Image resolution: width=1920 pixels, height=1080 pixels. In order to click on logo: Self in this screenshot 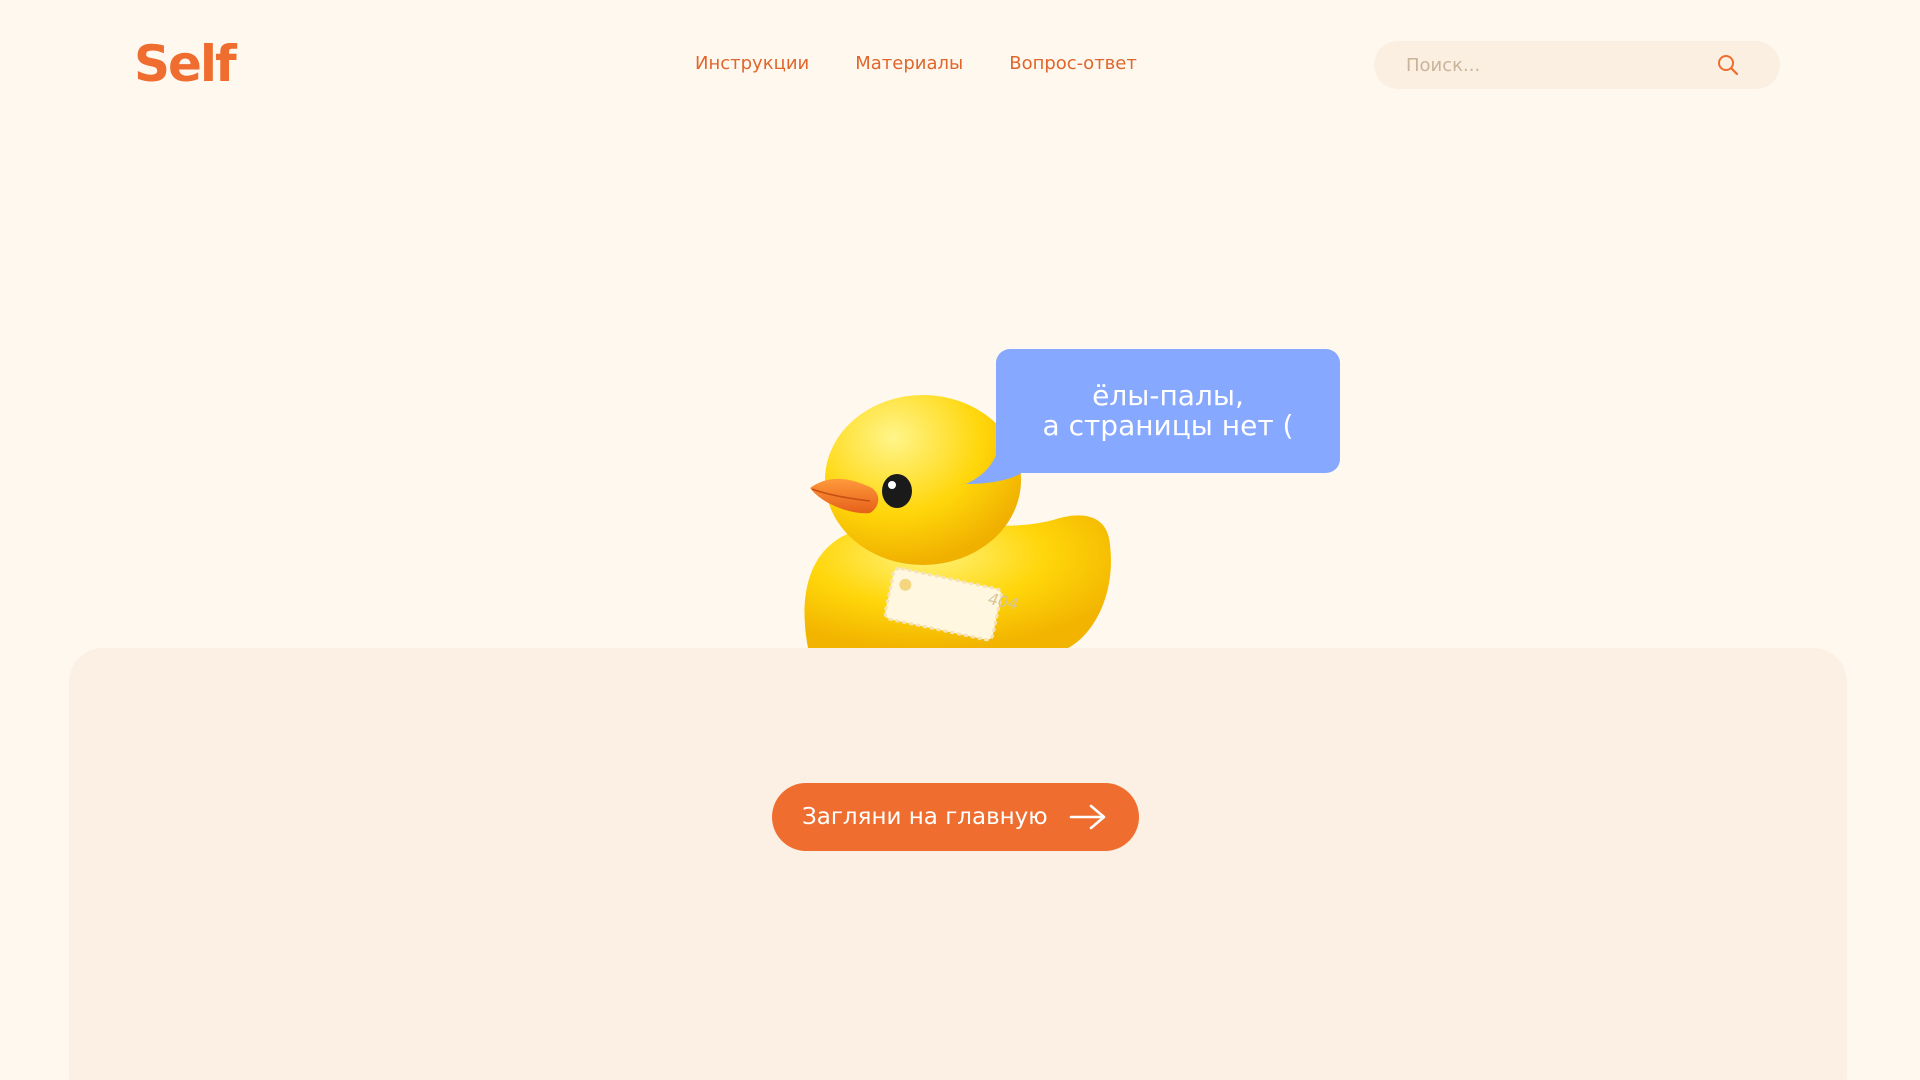, I will do `click(185, 64)`.